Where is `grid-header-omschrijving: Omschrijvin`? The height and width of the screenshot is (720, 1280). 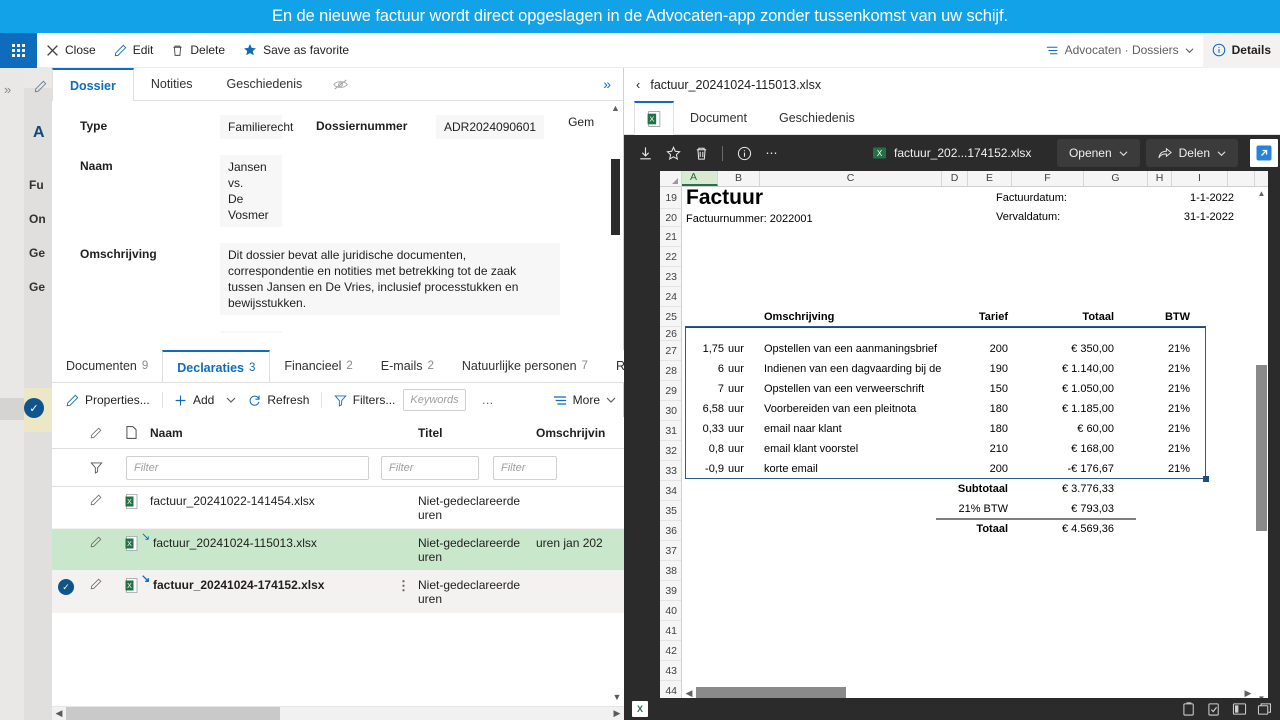 grid-header-omschrijving: Omschrijvin is located at coordinates (580, 433).